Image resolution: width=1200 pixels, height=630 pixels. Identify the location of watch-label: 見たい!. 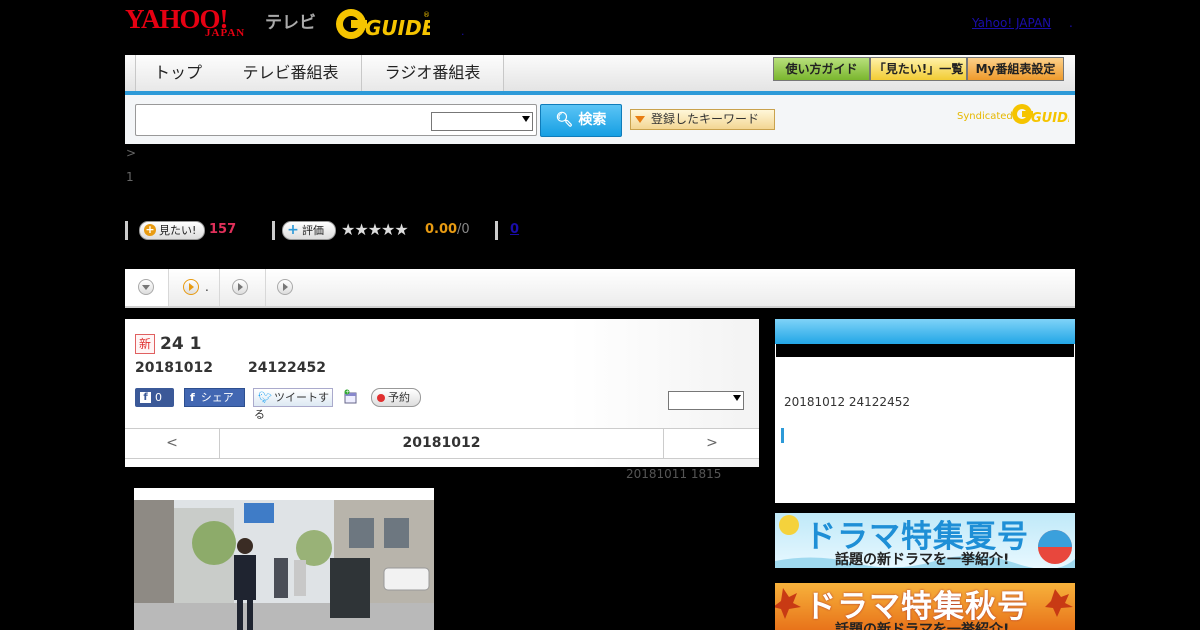
(178, 230).